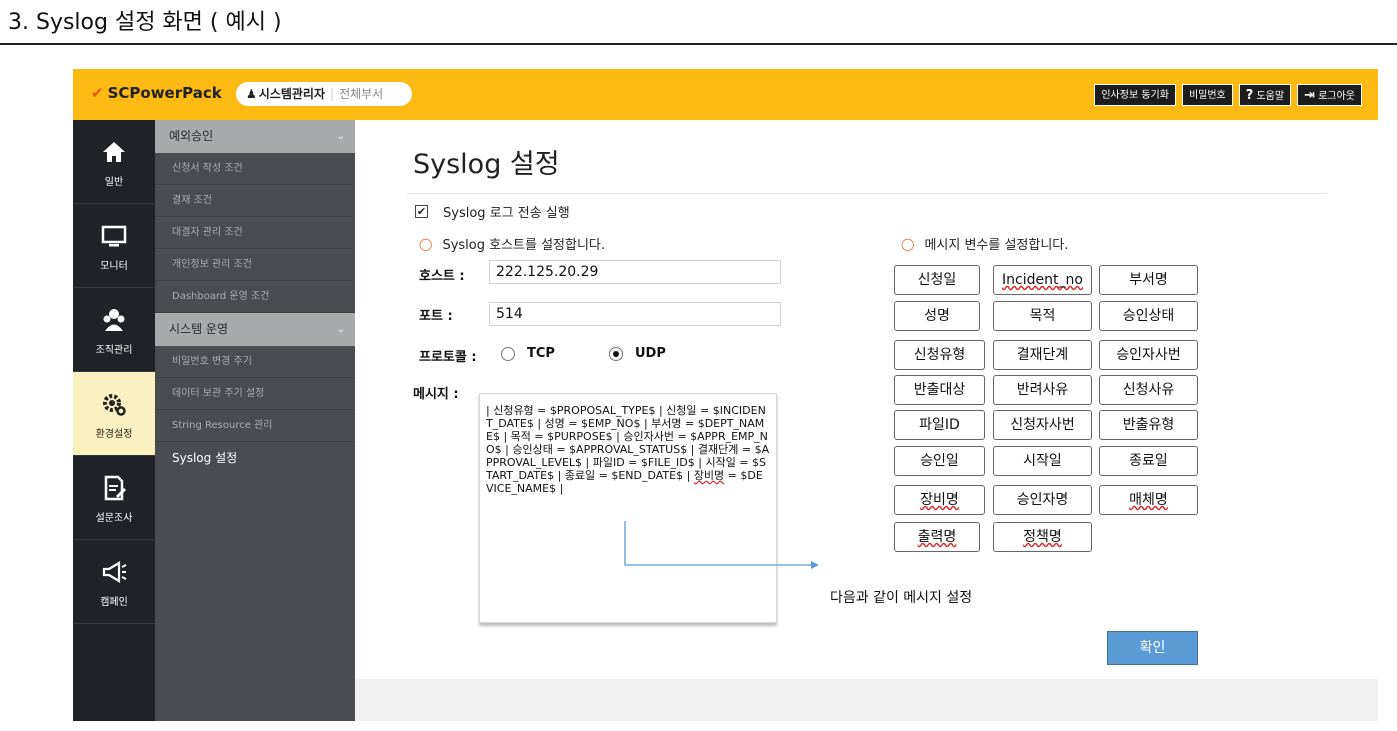  Describe the element at coordinates (421, 211) in the screenshot. I see `checkbox-checked-icon: ✔` at that location.